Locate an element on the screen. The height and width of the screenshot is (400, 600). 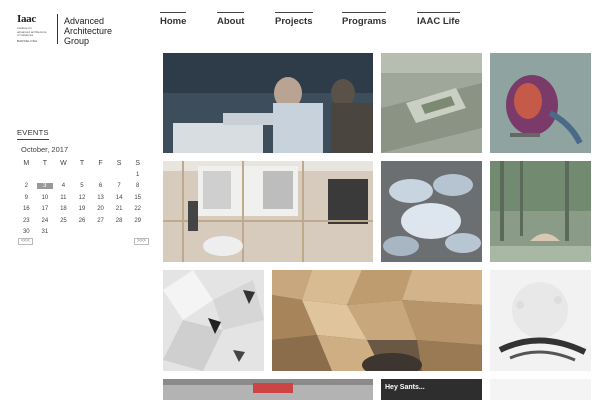
calendar-day: 3 is located at coordinates (45, 187).